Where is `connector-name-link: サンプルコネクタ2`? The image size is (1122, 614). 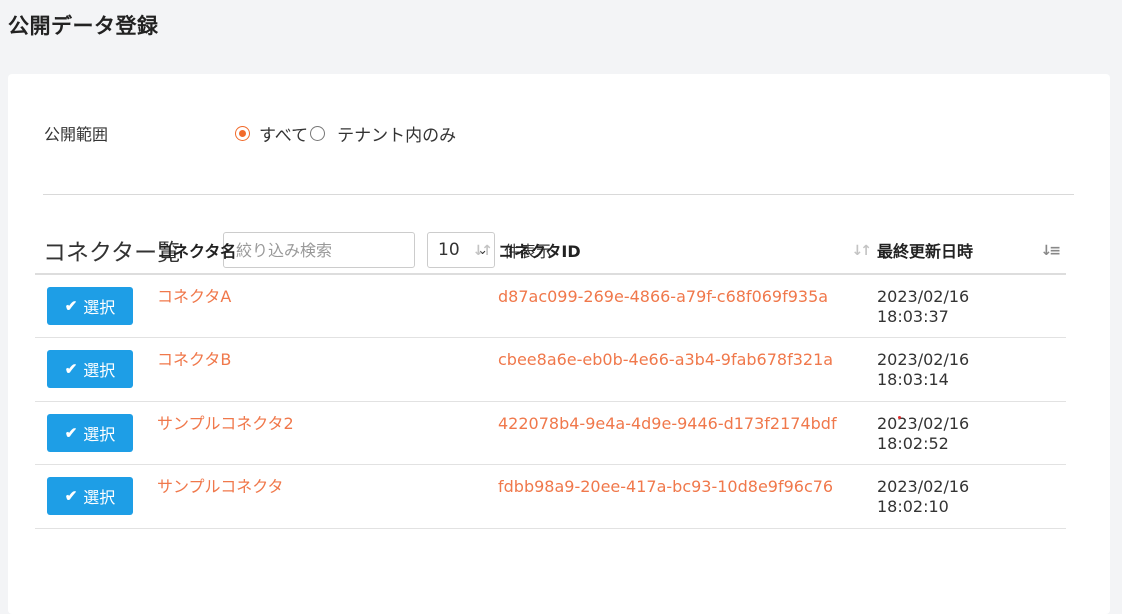
connector-name-link: サンプルコネクタ2 is located at coordinates (327, 424).